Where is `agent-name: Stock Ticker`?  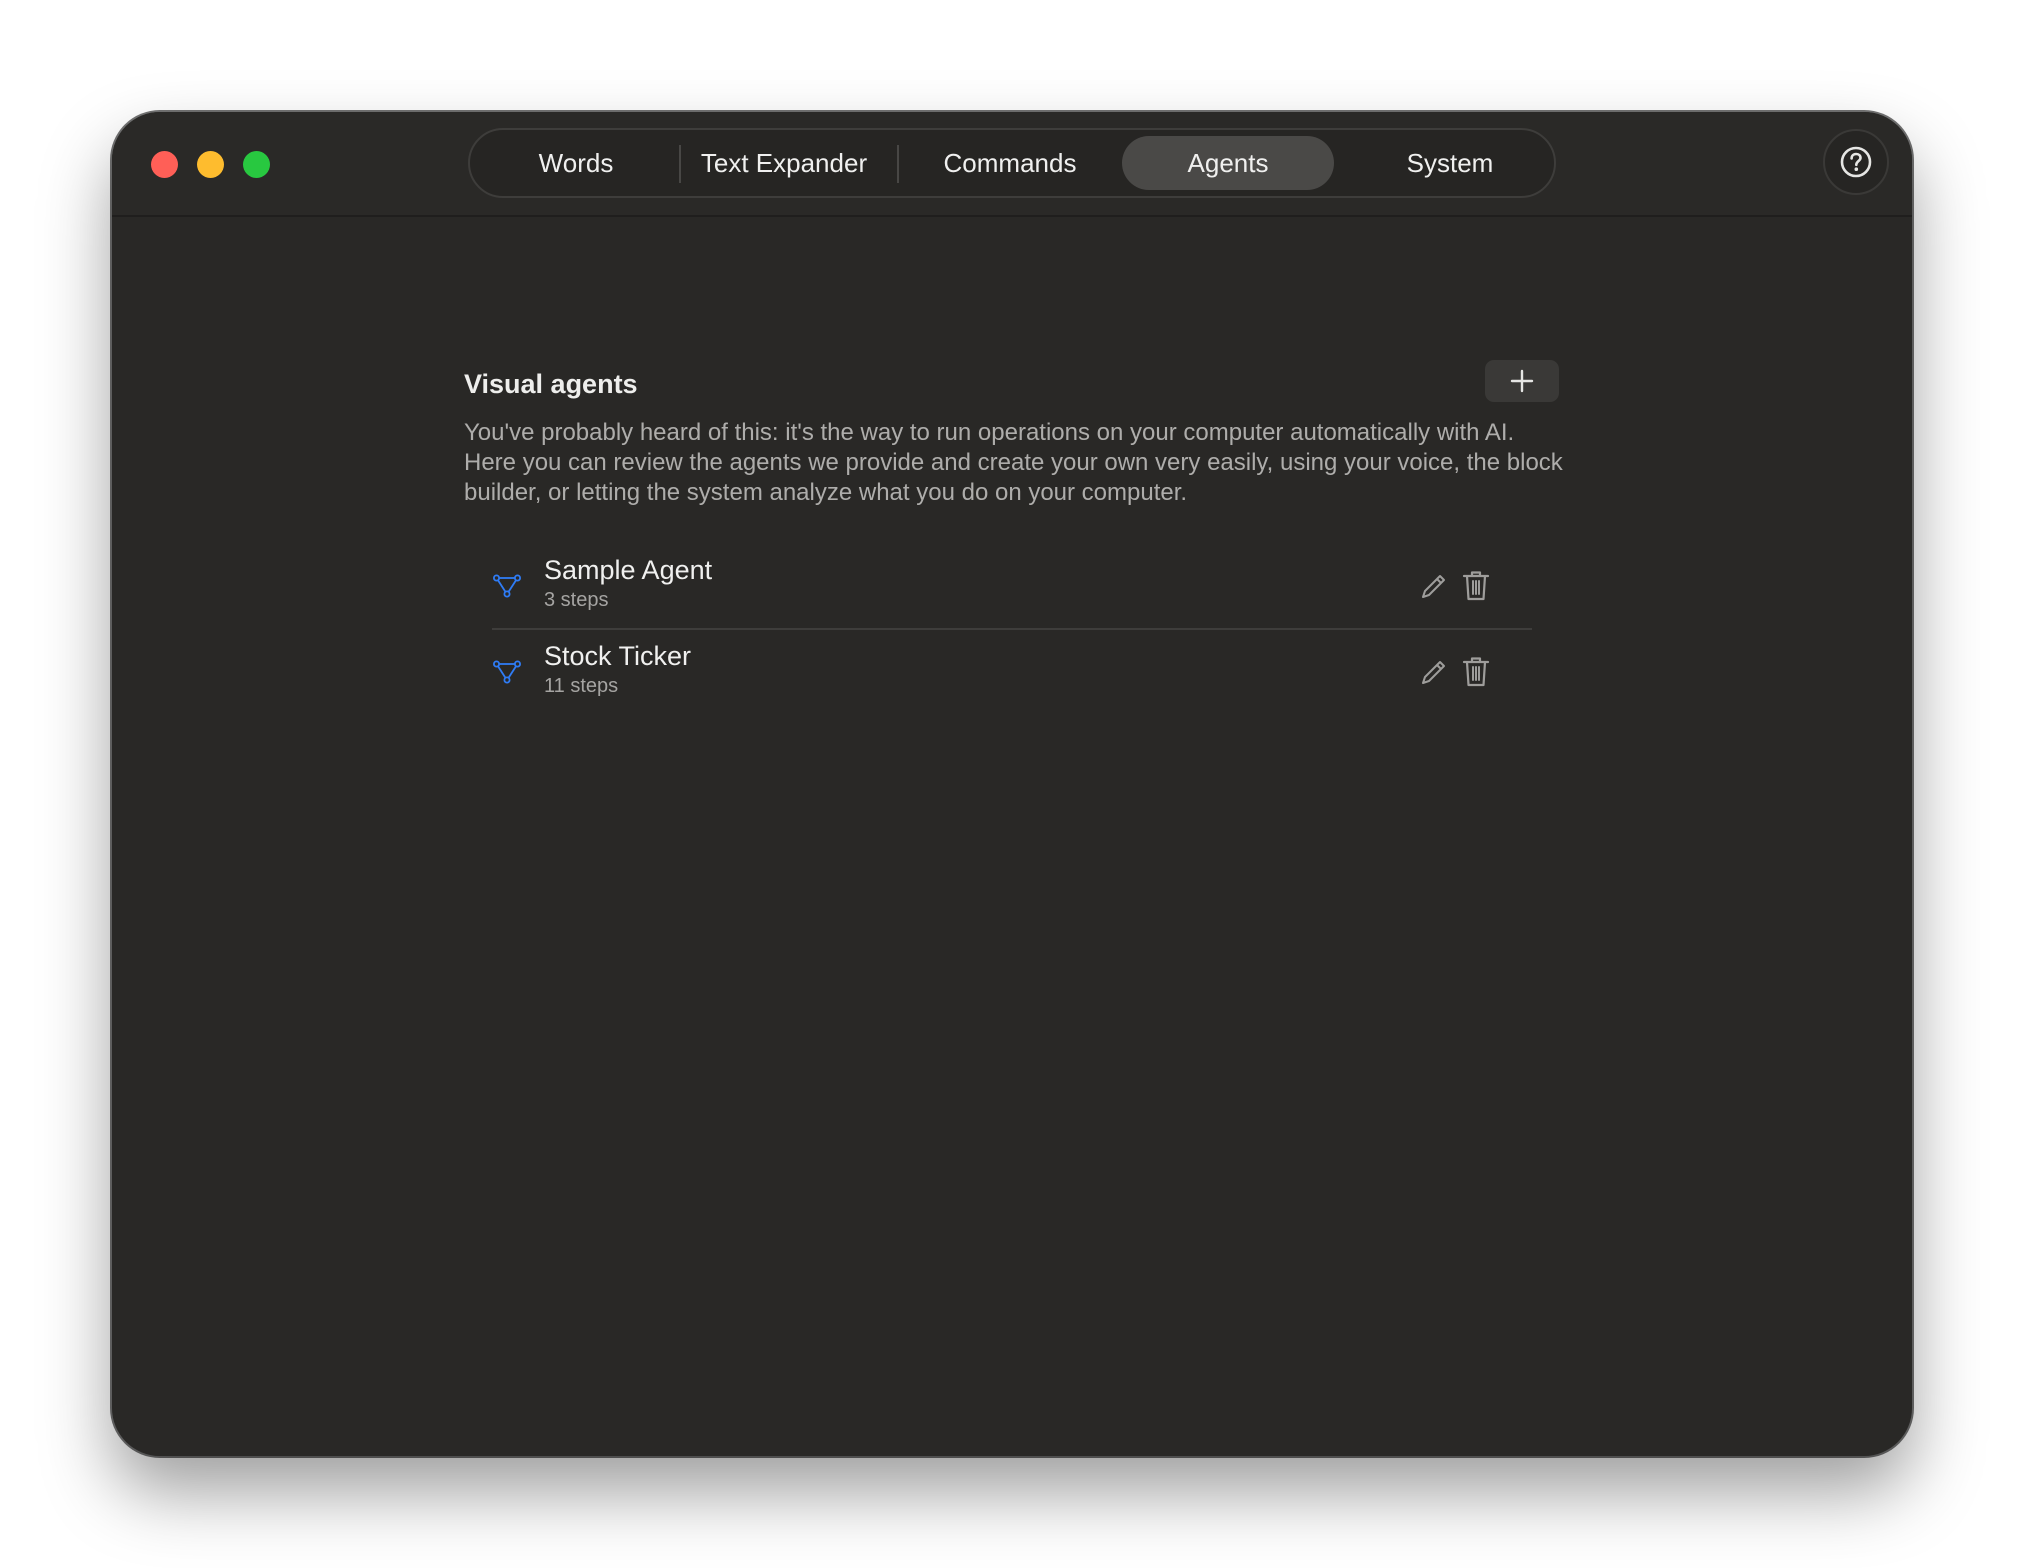
agent-name: Stock Ticker is located at coordinates (618, 656).